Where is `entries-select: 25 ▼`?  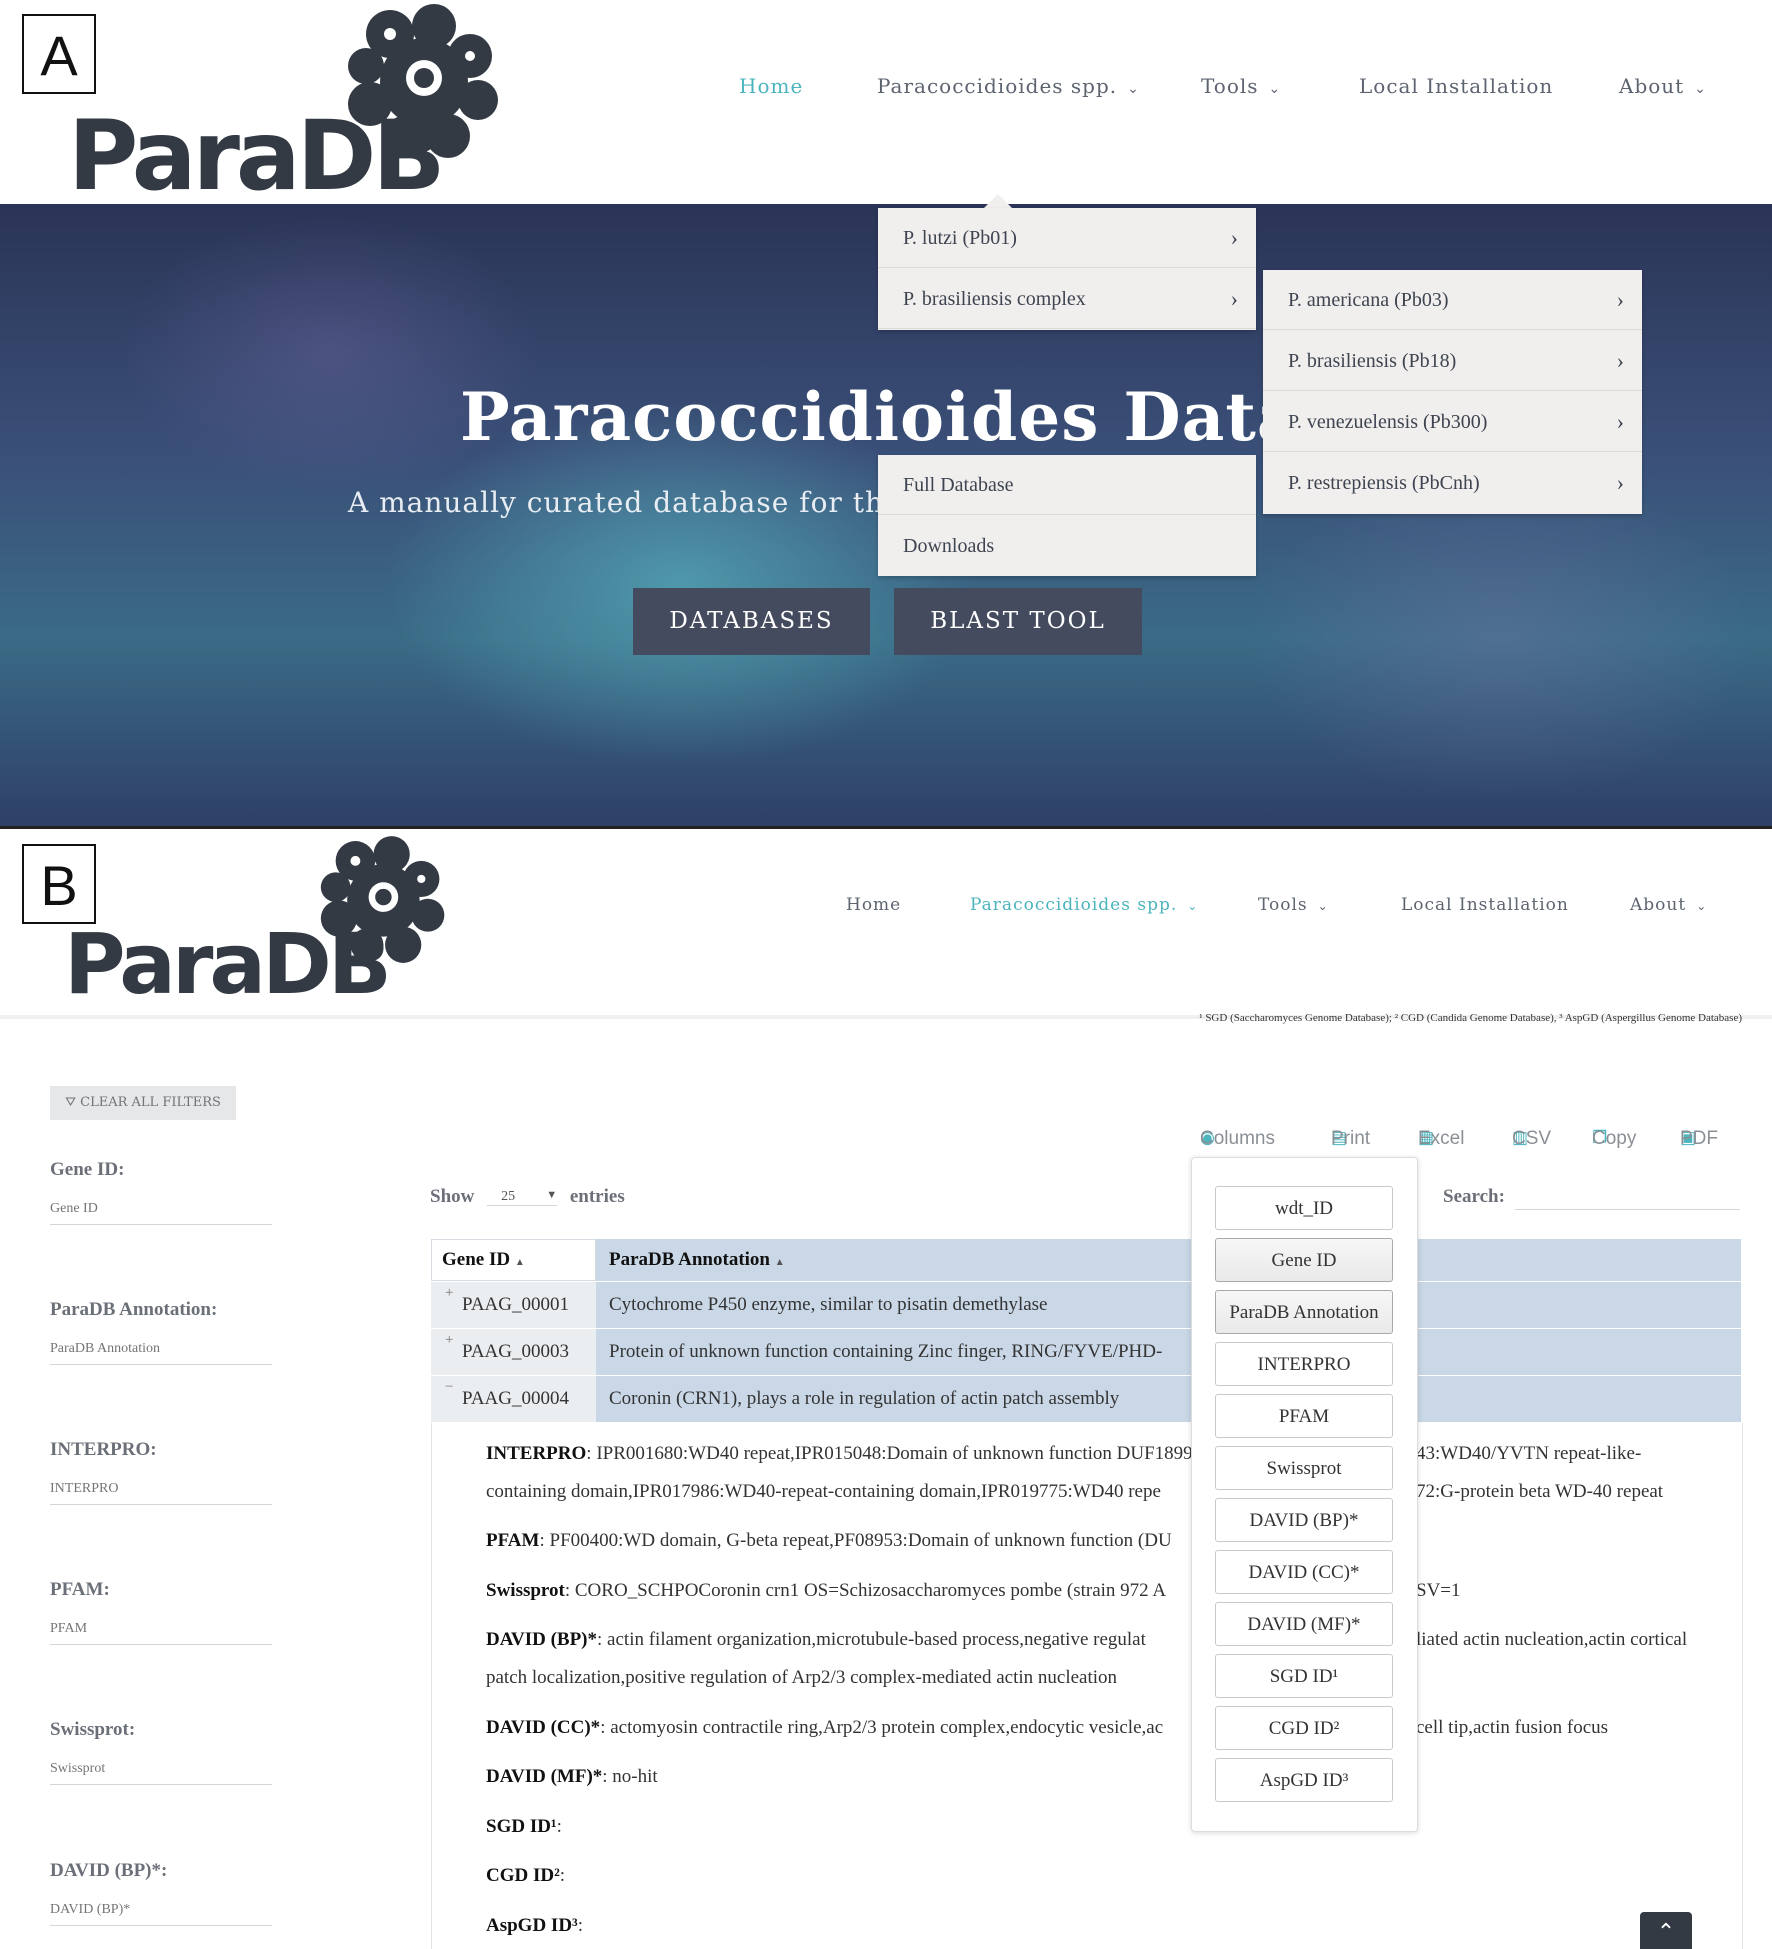 entries-select: 25 ▼ is located at coordinates (522, 1198).